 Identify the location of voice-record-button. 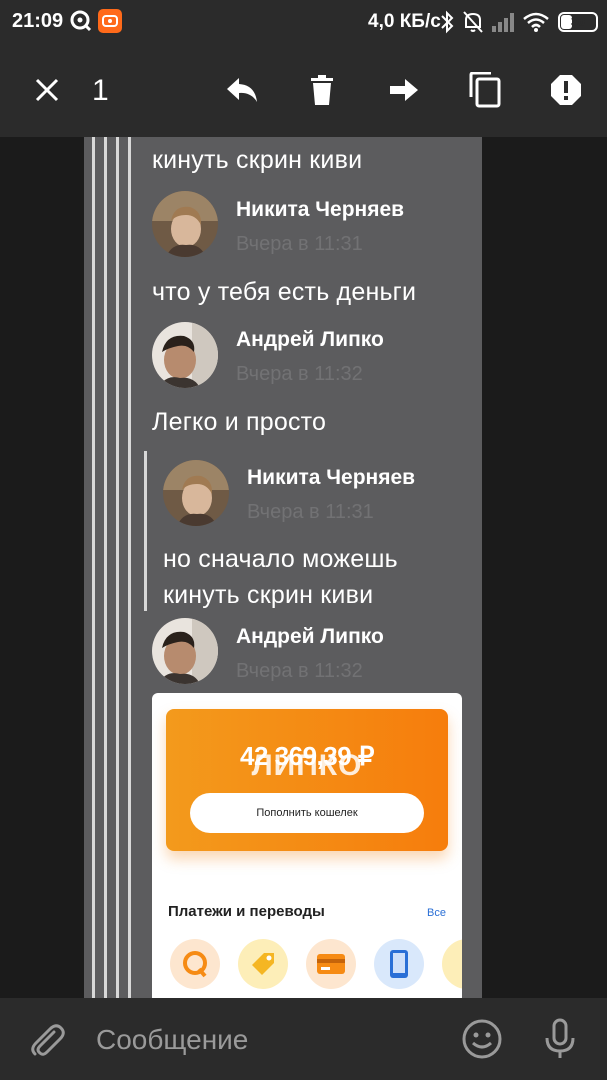
(560, 1039).